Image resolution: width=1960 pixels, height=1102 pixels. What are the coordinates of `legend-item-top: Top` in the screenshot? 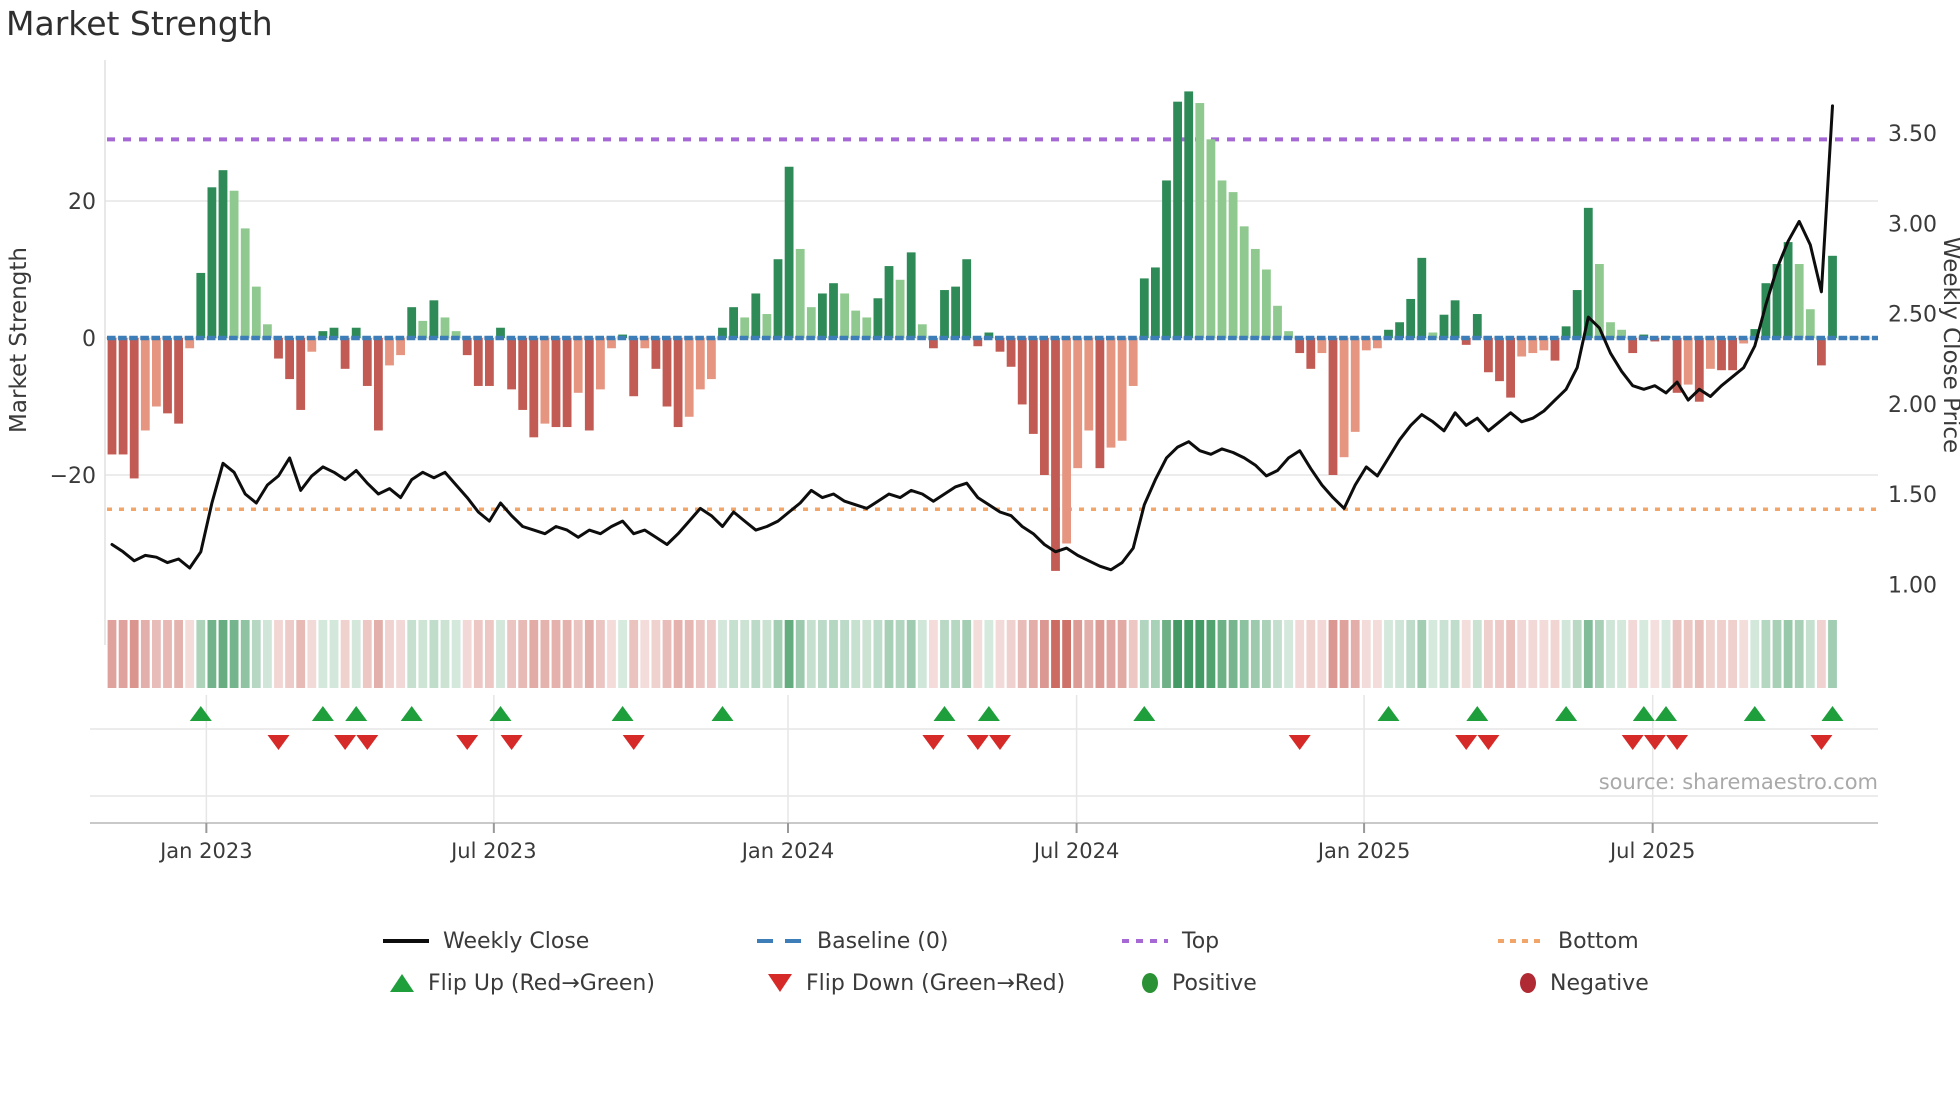 It's located at (1170, 941).